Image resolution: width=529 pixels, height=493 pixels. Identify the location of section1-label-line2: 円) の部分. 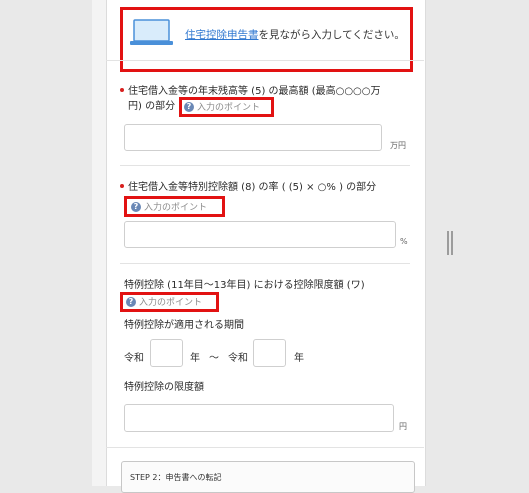
(152, 106).